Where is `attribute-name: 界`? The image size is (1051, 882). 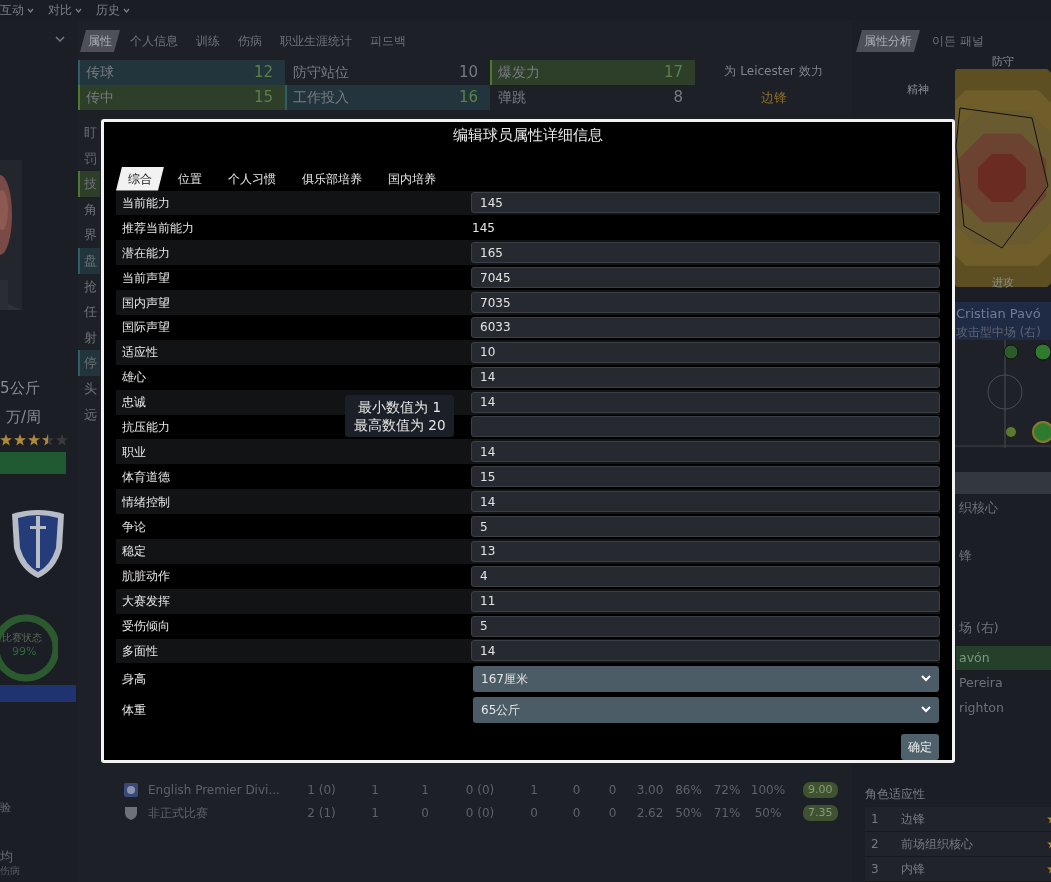
attribute-name: 界 is located at coordinates (90, 235).